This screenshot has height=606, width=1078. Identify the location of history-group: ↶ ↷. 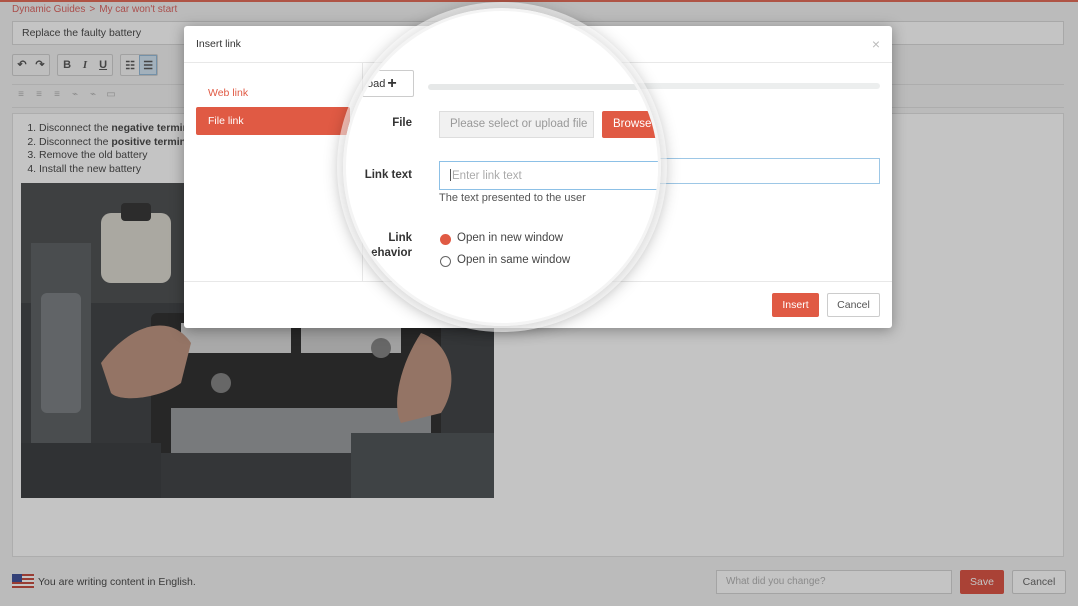
(31, 65).